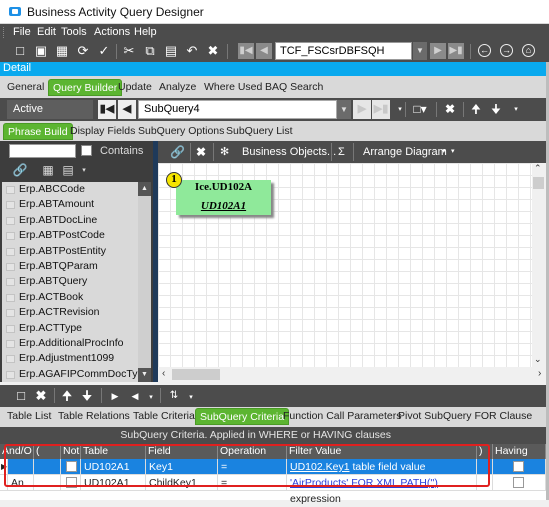 The image size is (549, 507). Describe the element at coordinates (405, 152) in the screenshot. I see `arrange-diagram-button: Arrange Diagram` at that location.